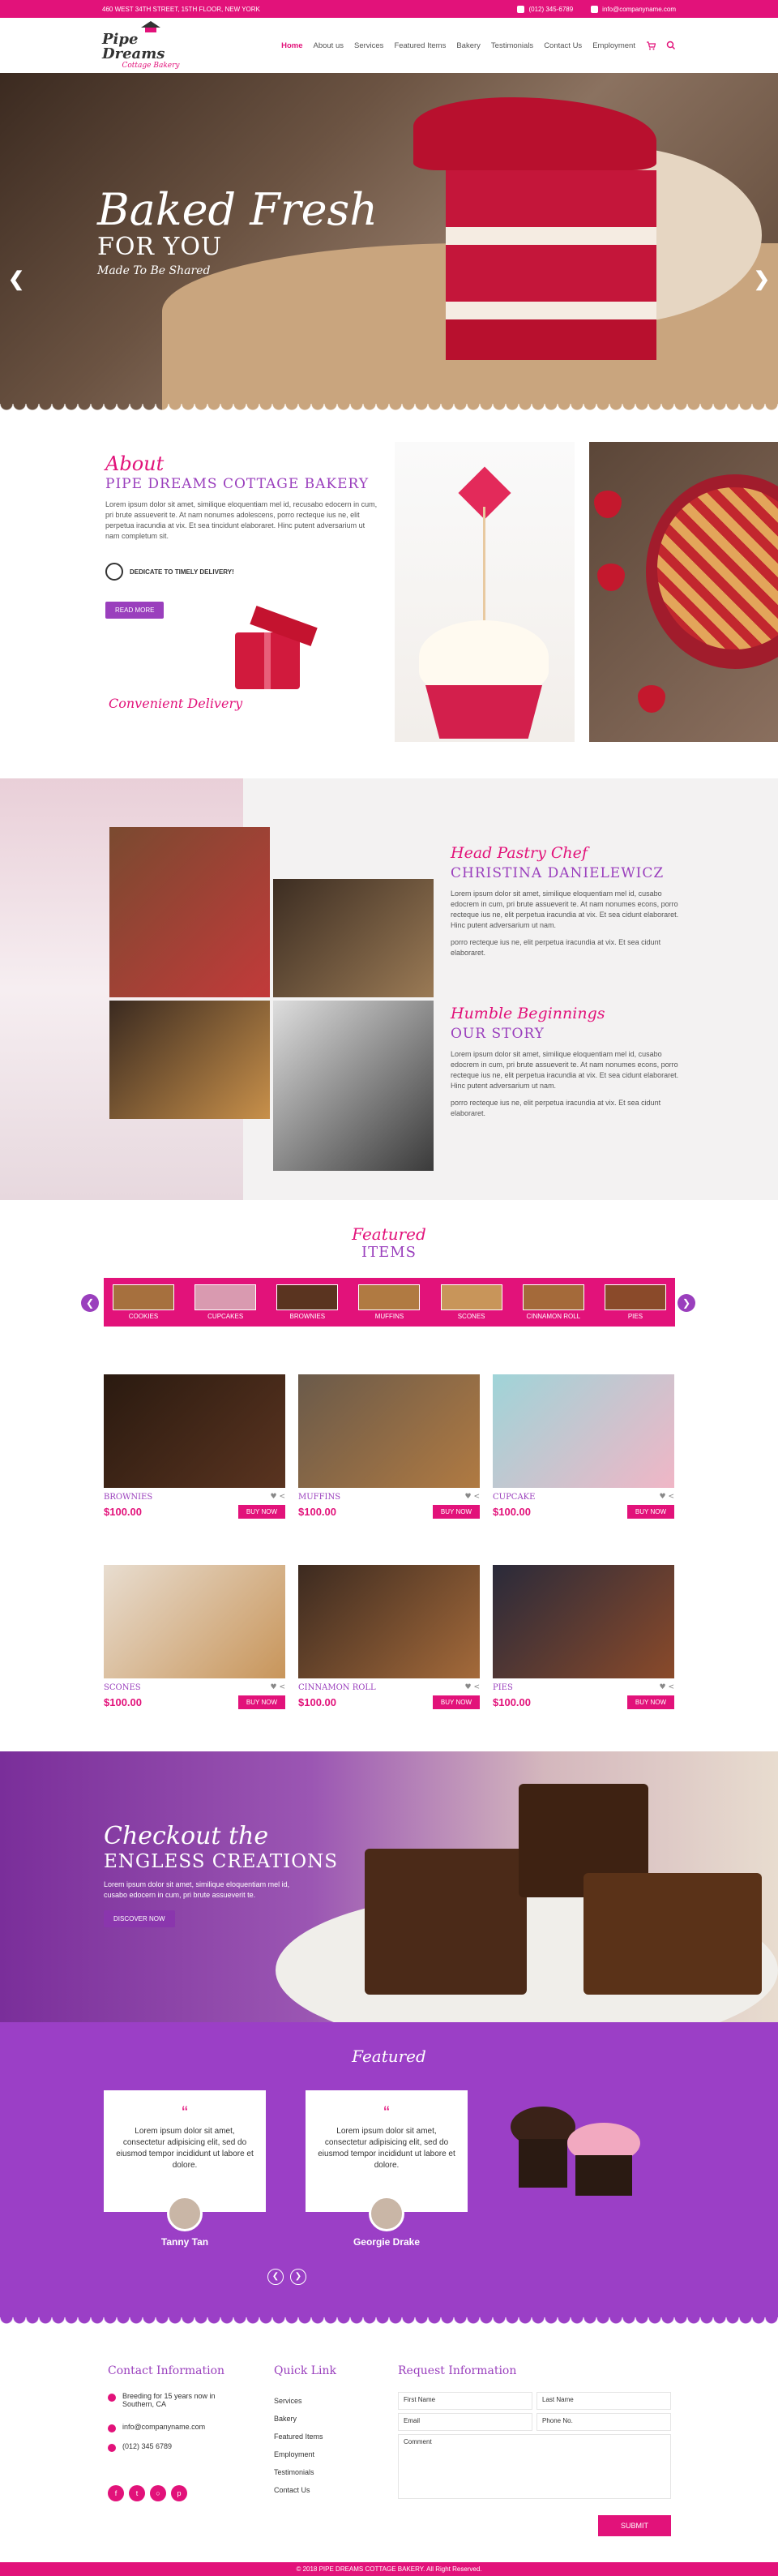 The width and height of the screenshot is (778, 2576). I want to click on product-card: SCONES ♥ < $100.00 BUY NOW, so click(194, 1639).